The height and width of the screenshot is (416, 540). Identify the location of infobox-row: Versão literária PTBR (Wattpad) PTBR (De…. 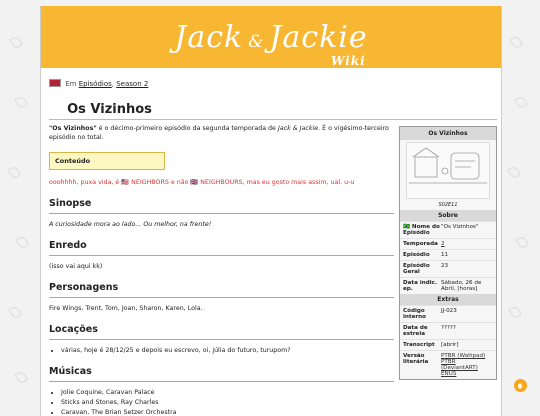
(448, 364).